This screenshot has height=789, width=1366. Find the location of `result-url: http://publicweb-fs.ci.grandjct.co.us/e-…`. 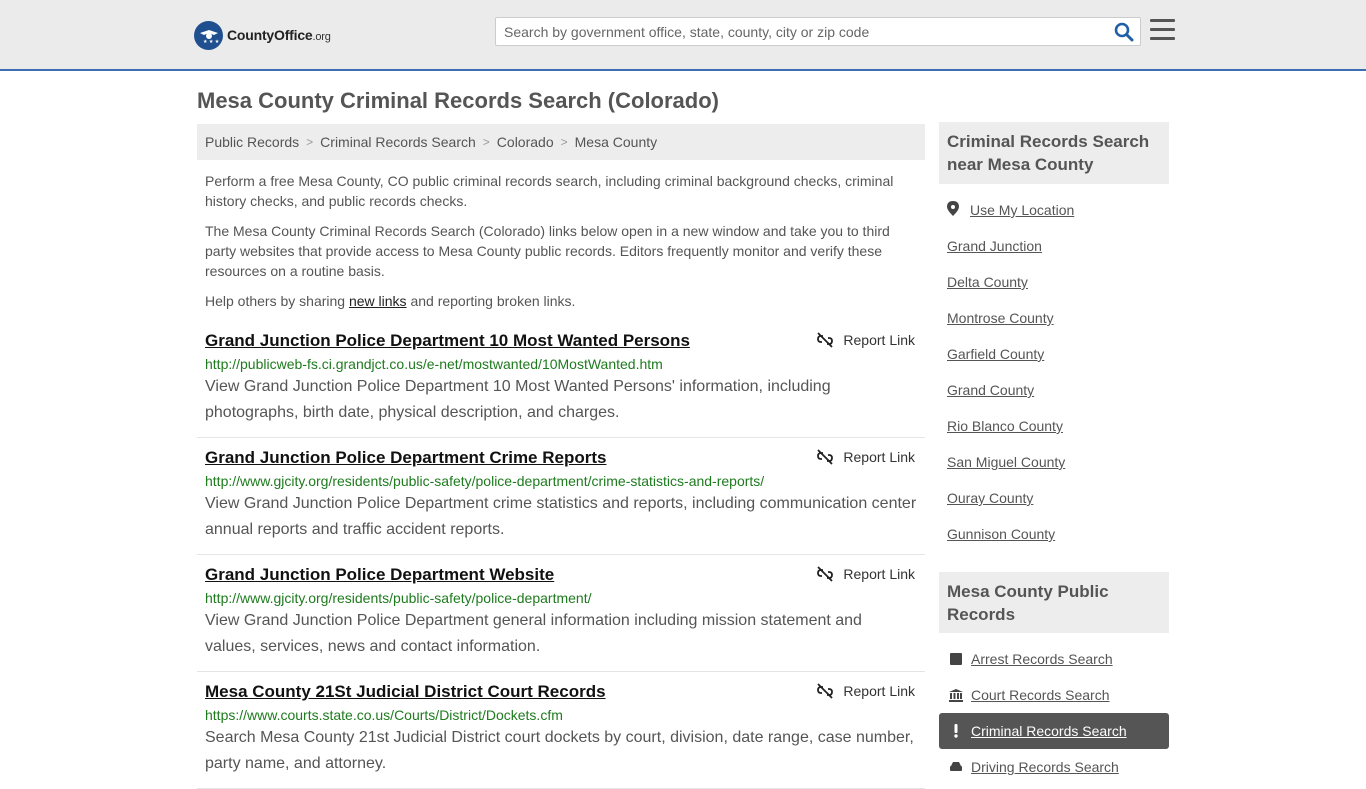

result-url: http://publicweb-fs.ci.grandjct.co.us/e-… is located at coordinates (561, 364).